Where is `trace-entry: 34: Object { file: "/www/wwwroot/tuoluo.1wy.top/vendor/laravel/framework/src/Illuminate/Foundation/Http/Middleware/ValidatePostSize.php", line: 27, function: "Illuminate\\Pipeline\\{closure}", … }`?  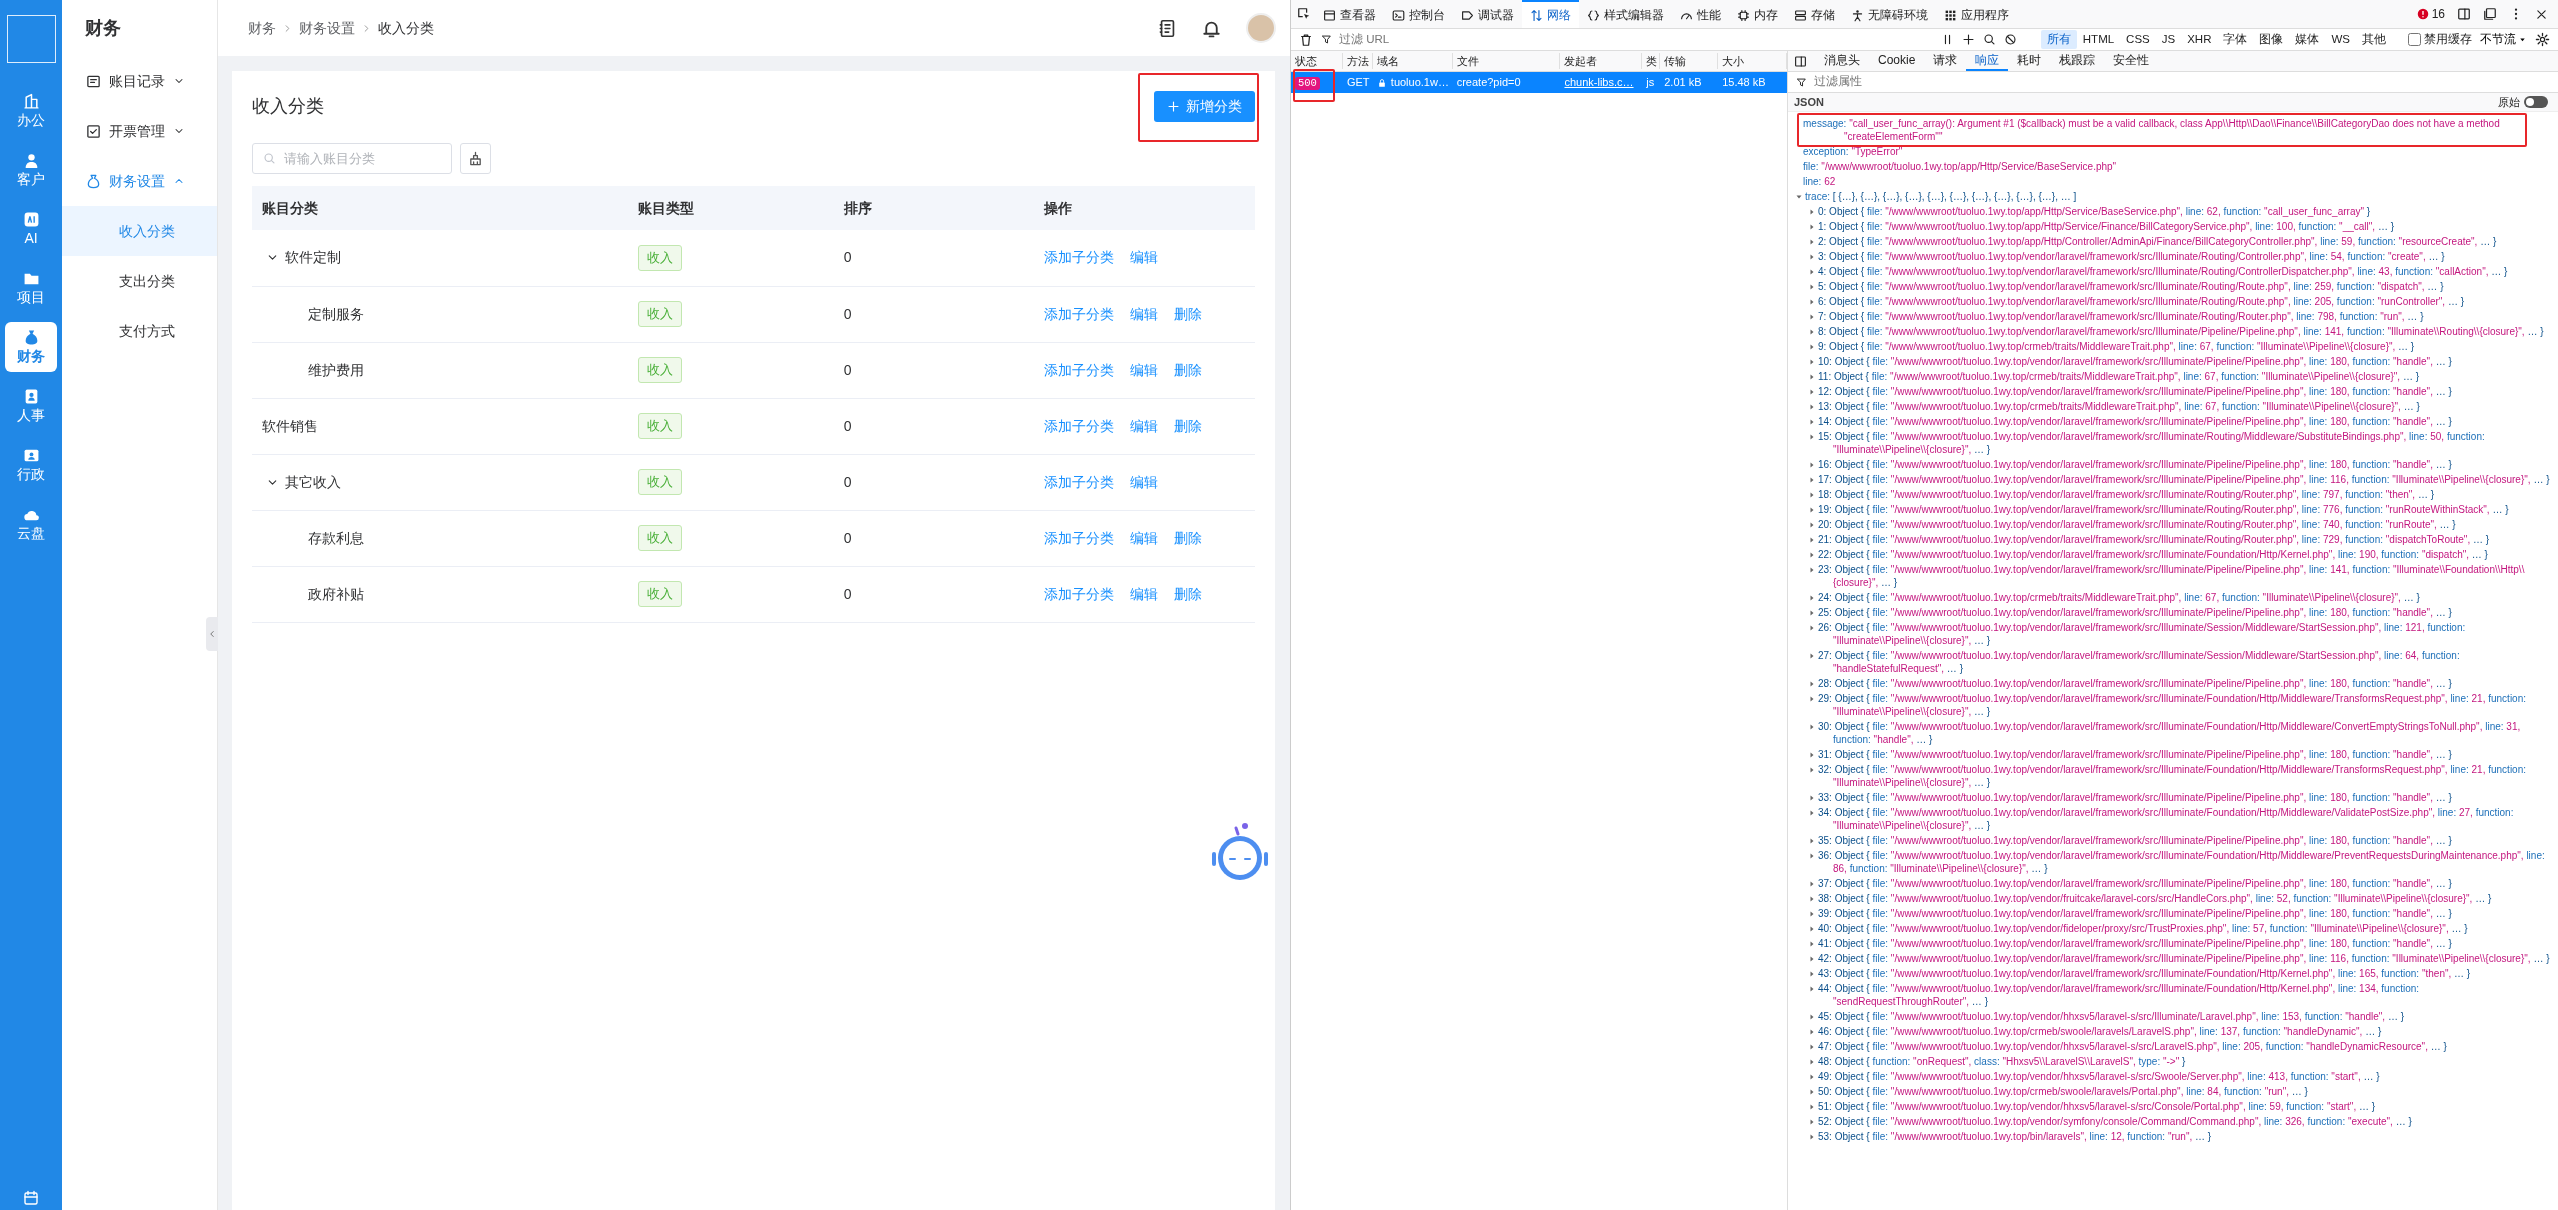
trace-entry: 34: Object { file: "/www/wwwroot/tuoluo.1wy.top/vendor/laravel/framework/src/Illuminate/Foundation/Http/Middleware/ValidatePostSize.php", line: 27, function: "Illuminate\\Pipeline\\{closure}", … } is located at coordinates (2184, 819).